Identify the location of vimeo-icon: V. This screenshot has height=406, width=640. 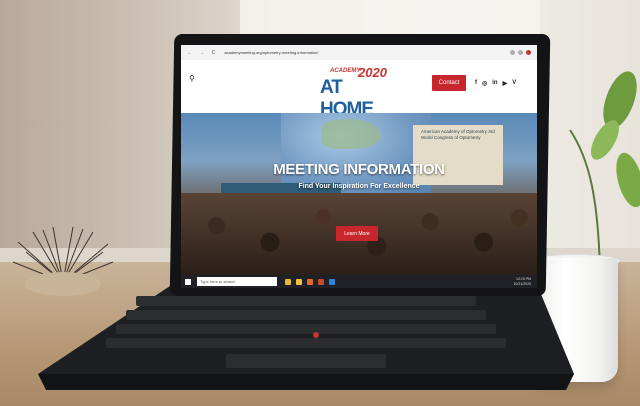
(514, 83).